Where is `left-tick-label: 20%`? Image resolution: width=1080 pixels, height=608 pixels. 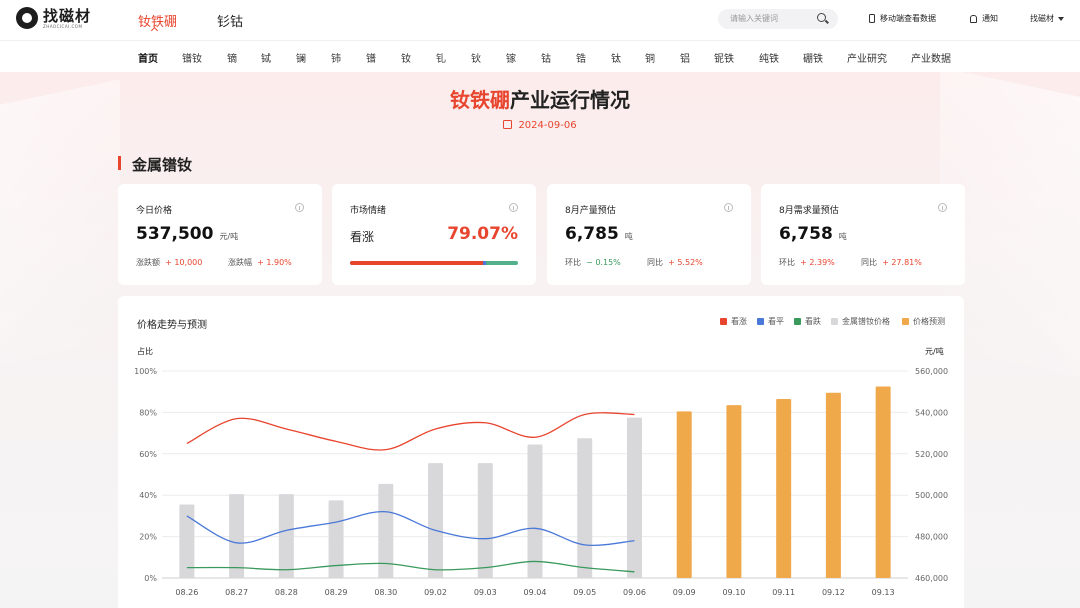
left-tick-label: 20% is located at coordinates (148, 537).